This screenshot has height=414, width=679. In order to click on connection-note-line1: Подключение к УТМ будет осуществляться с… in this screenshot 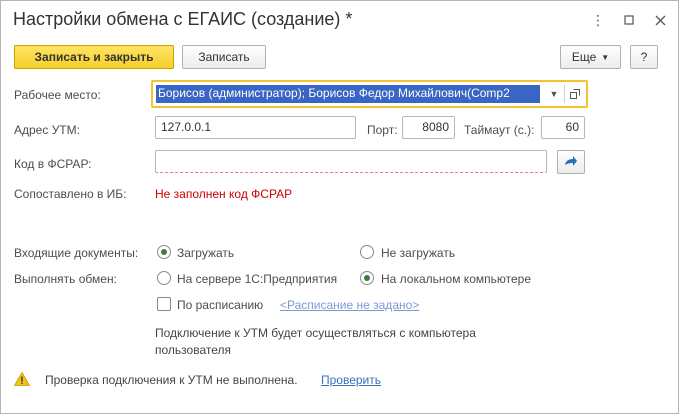, I will do `click(315, 333)`.